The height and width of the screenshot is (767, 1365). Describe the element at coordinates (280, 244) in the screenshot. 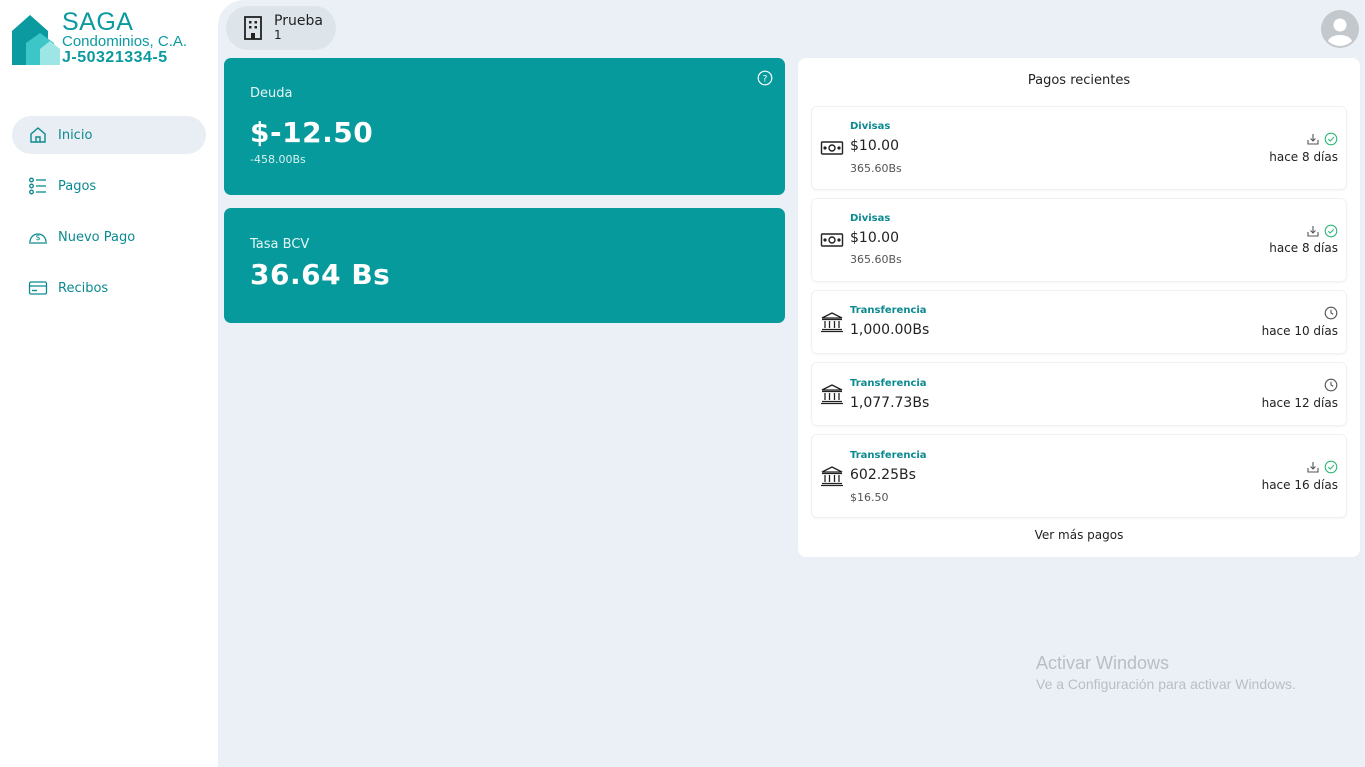

I see `rate-label: Tasa BCV` at that location.